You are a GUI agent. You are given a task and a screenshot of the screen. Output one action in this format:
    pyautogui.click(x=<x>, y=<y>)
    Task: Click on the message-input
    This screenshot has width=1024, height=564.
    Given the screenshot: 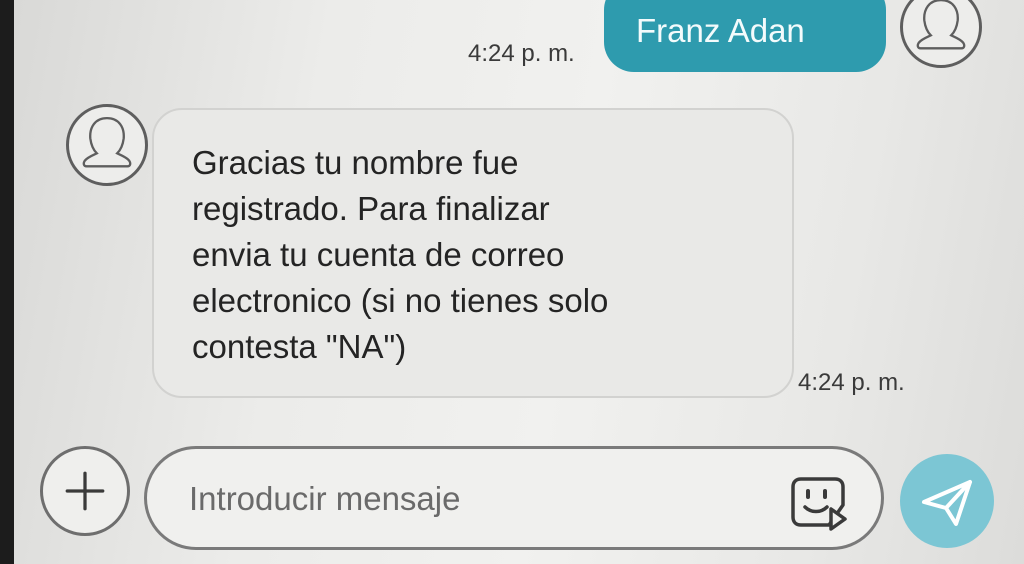 What is the action you would take?
    pyautogui.click(x=469, y=499)
    